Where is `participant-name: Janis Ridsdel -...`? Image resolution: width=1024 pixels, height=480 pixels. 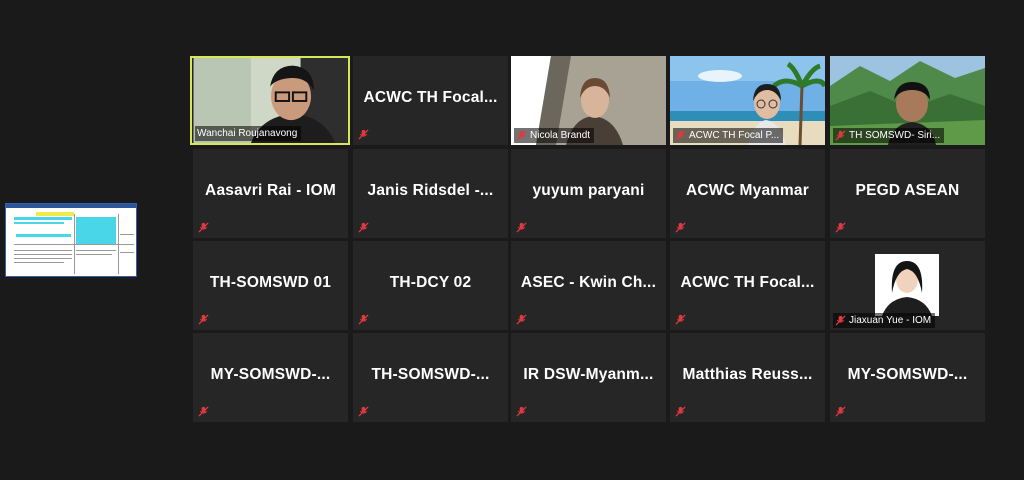
participant-name: Janis Ridsdel -... is located at coordinates (430, 190).